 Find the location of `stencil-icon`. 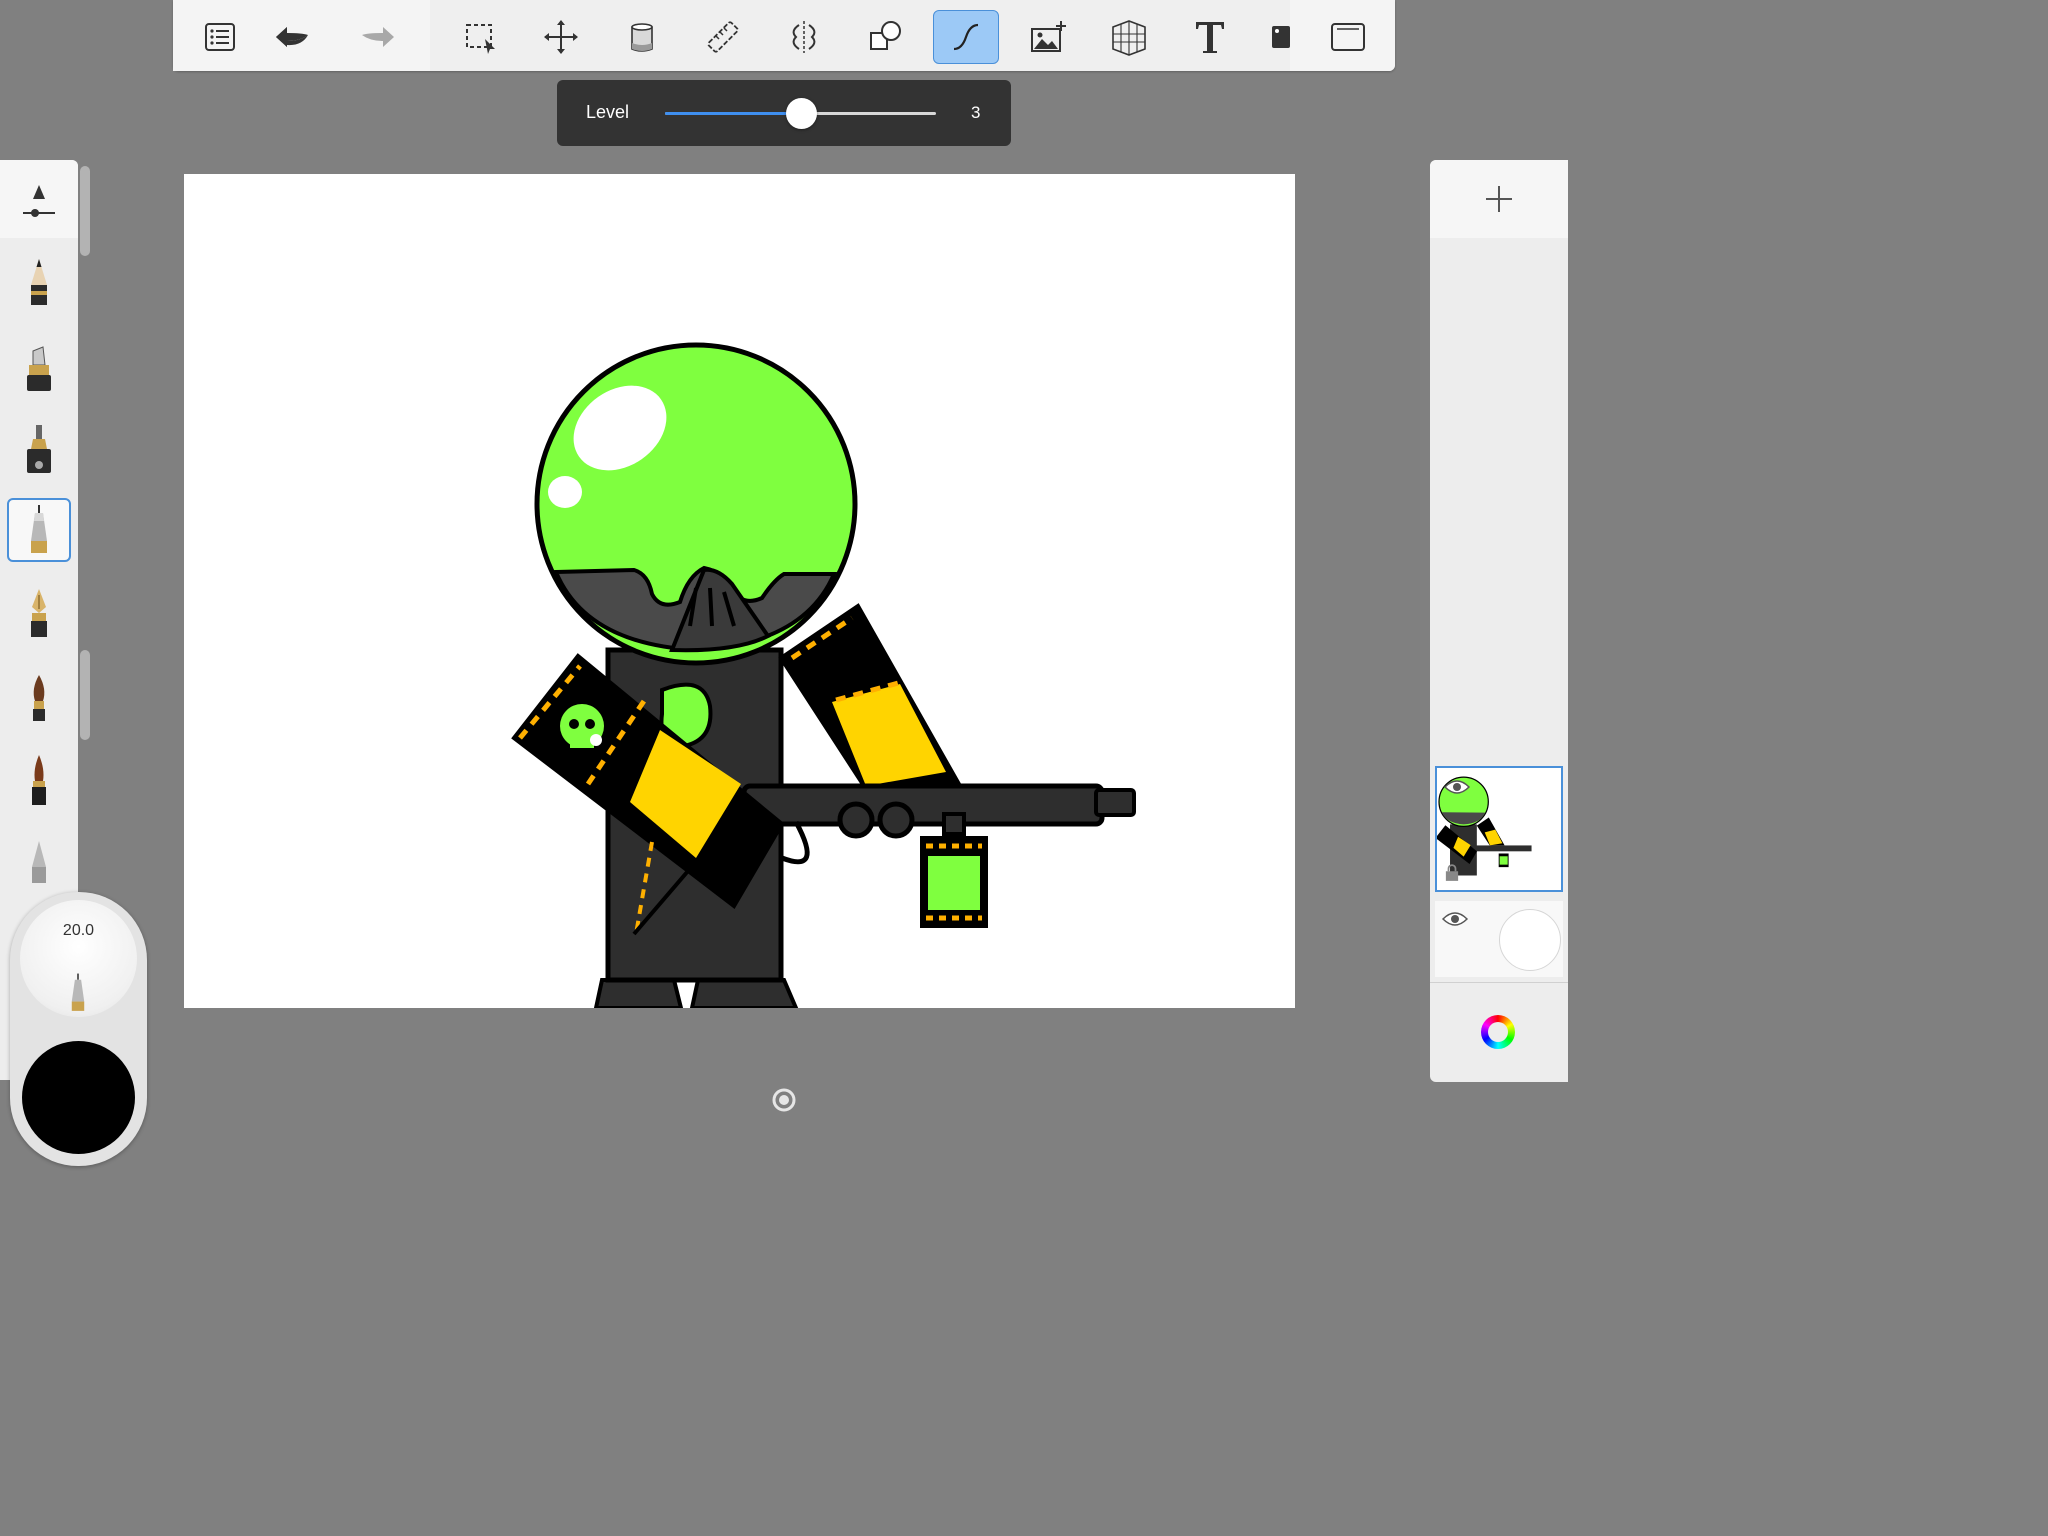

stencil-icon is located at coordinates (1281, 37).